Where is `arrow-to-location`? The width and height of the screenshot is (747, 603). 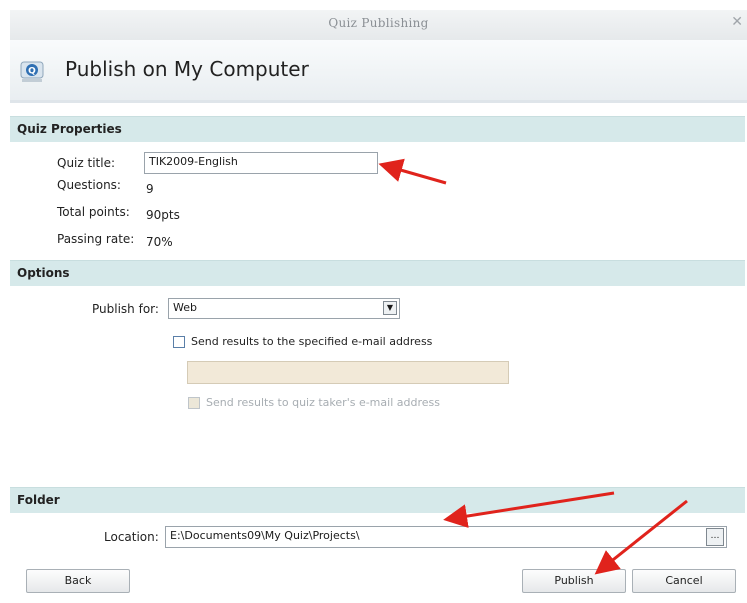 arrow-to-location is located at coordinates (529, 509).